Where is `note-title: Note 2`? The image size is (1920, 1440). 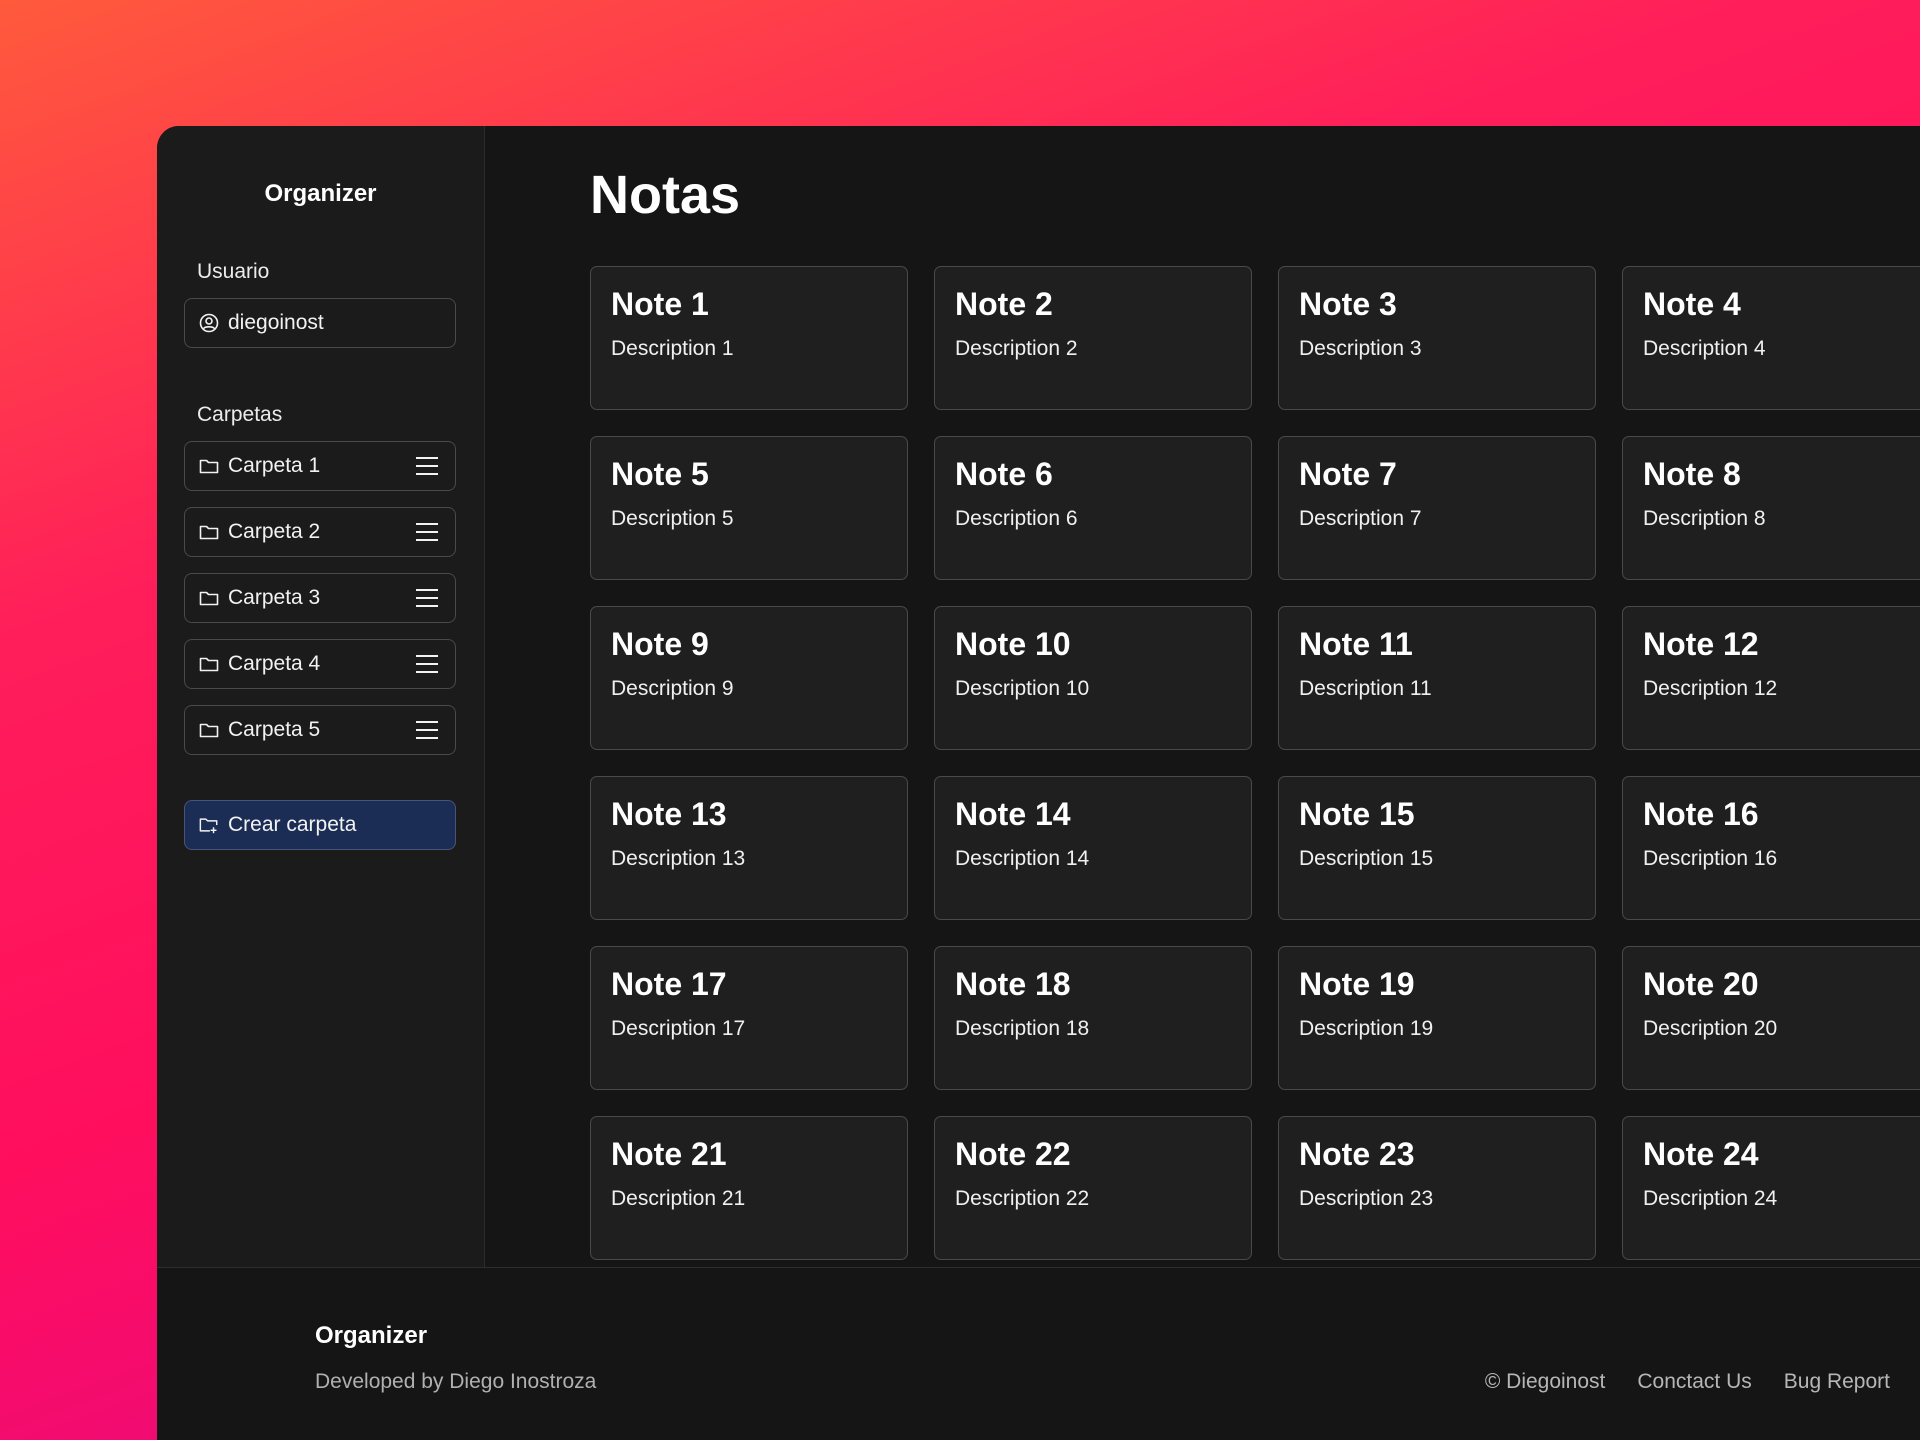 note-title: Note 2 is located at coordinates (1004, 304).